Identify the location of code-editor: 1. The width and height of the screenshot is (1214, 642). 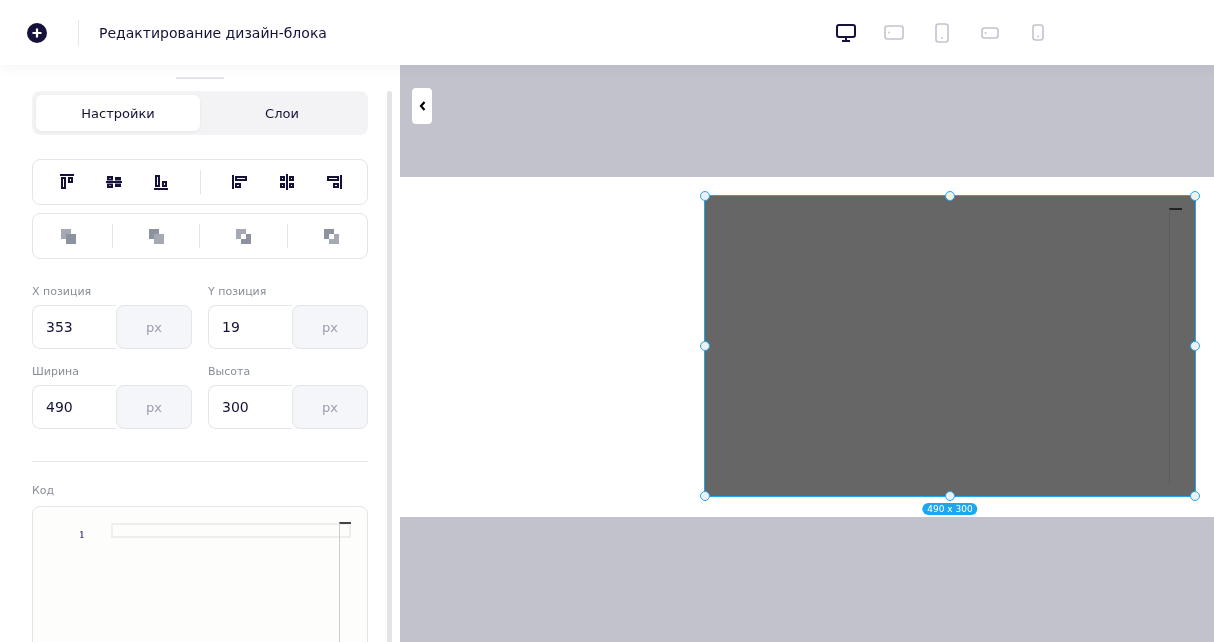
(200, 574).